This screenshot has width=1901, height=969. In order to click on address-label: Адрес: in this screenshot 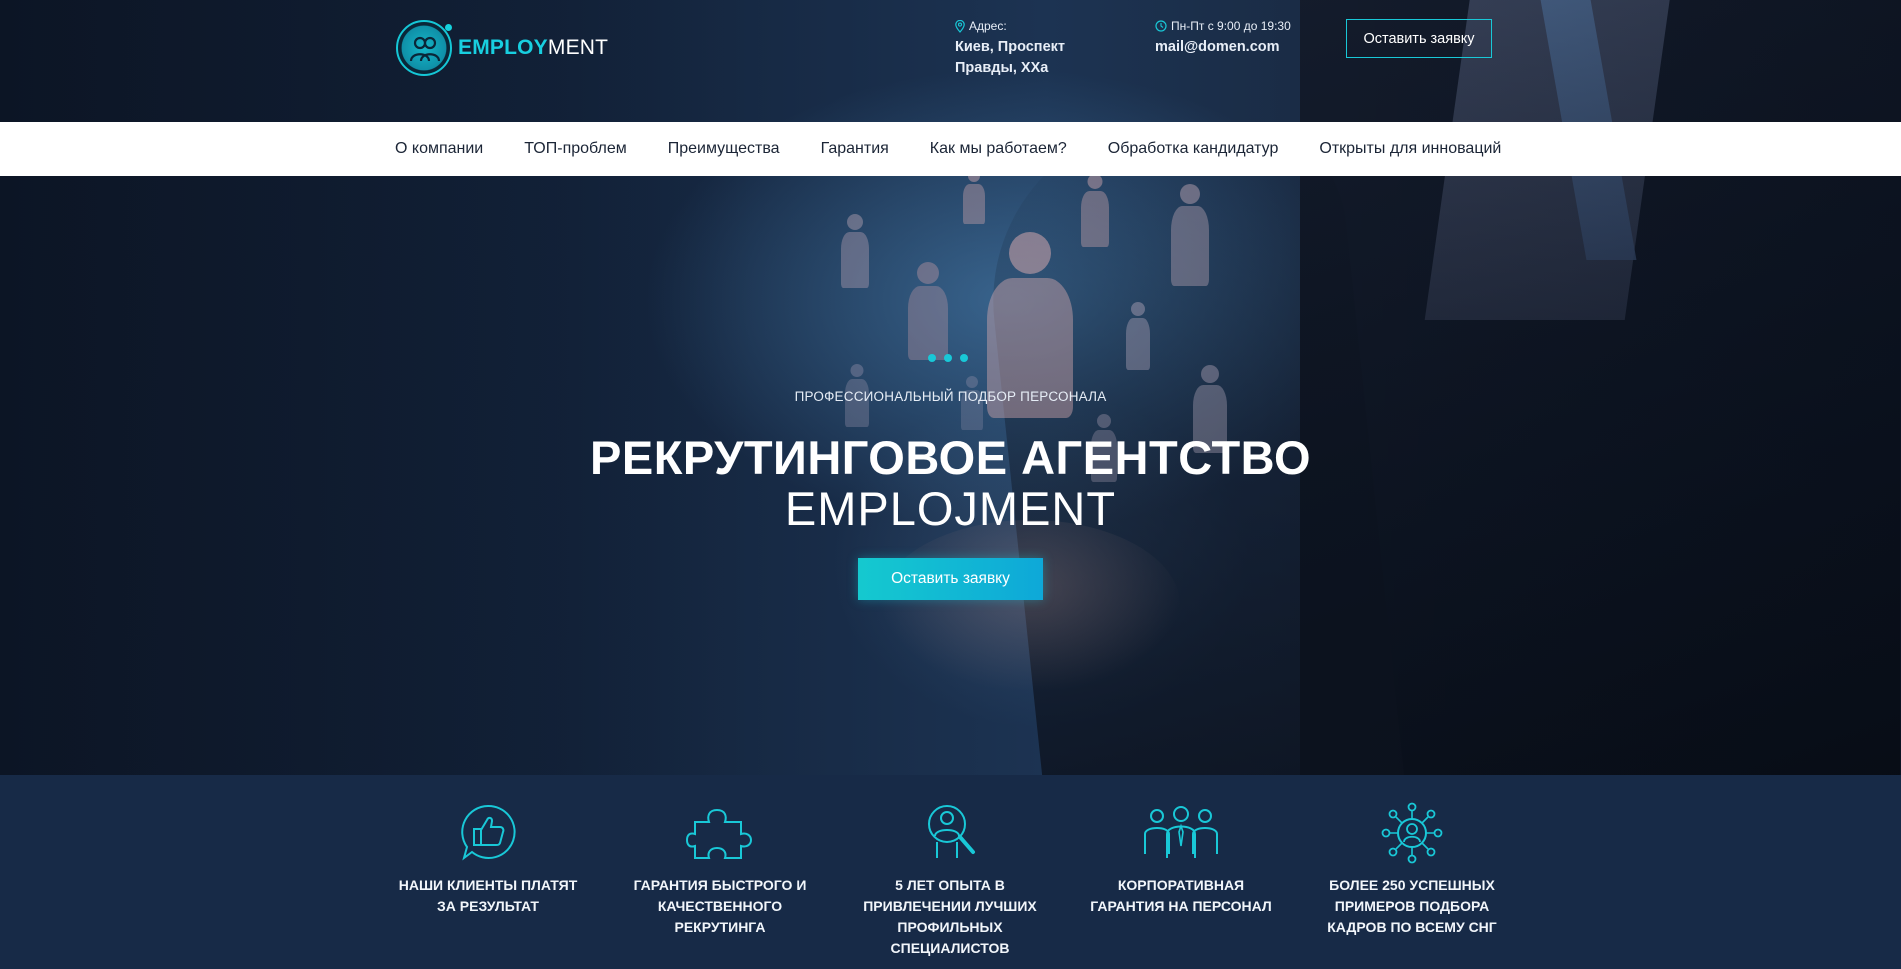, I will do `click(988, 26)`.